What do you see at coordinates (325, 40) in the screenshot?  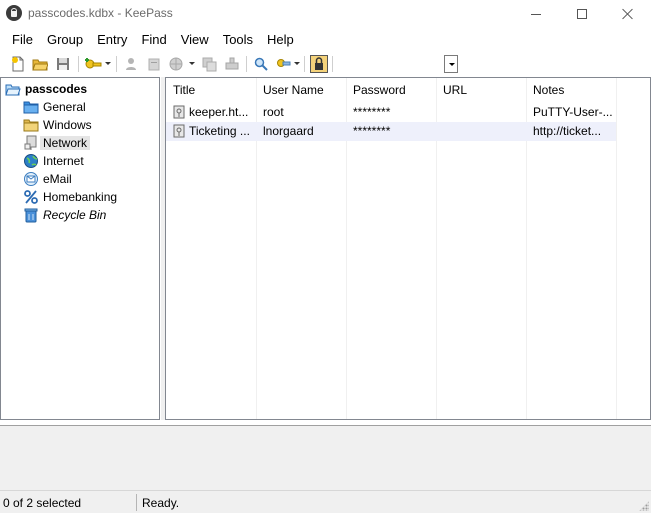 I see `menu-bar: File Group Entry Find View Tools Help` at bounding box center [325, 40].